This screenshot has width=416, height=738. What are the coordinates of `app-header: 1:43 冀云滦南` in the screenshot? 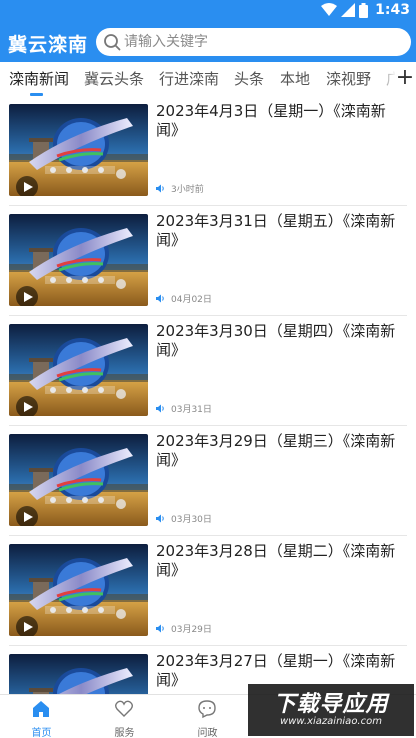 It's located at (208, 31).